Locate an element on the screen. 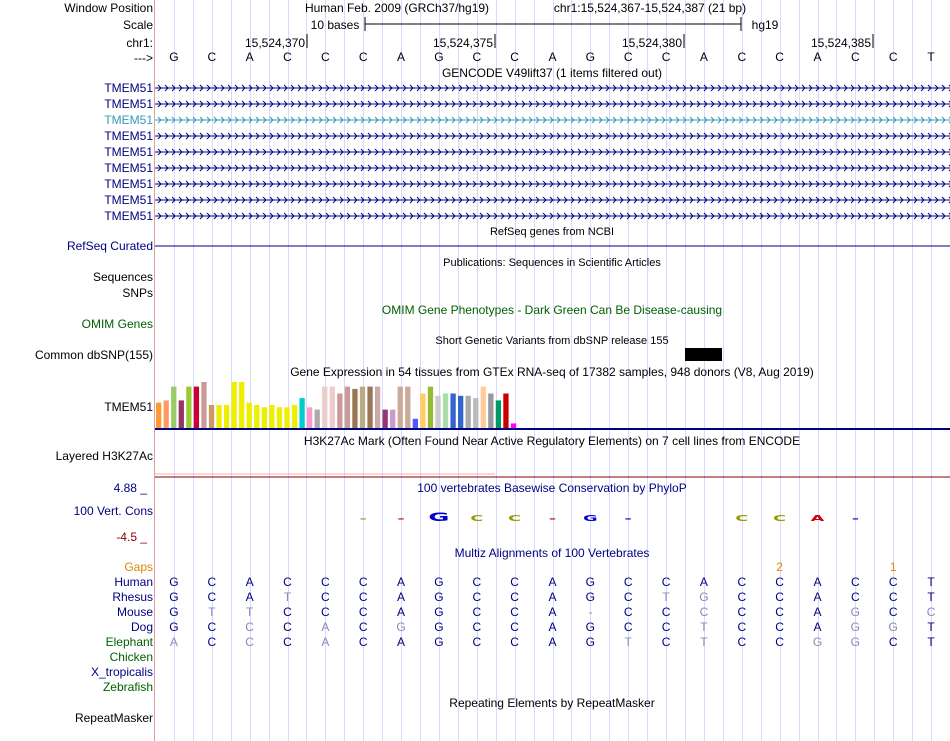  h3k27ac-label: Layered H3K27Ac is located at coordinates (104, 456).